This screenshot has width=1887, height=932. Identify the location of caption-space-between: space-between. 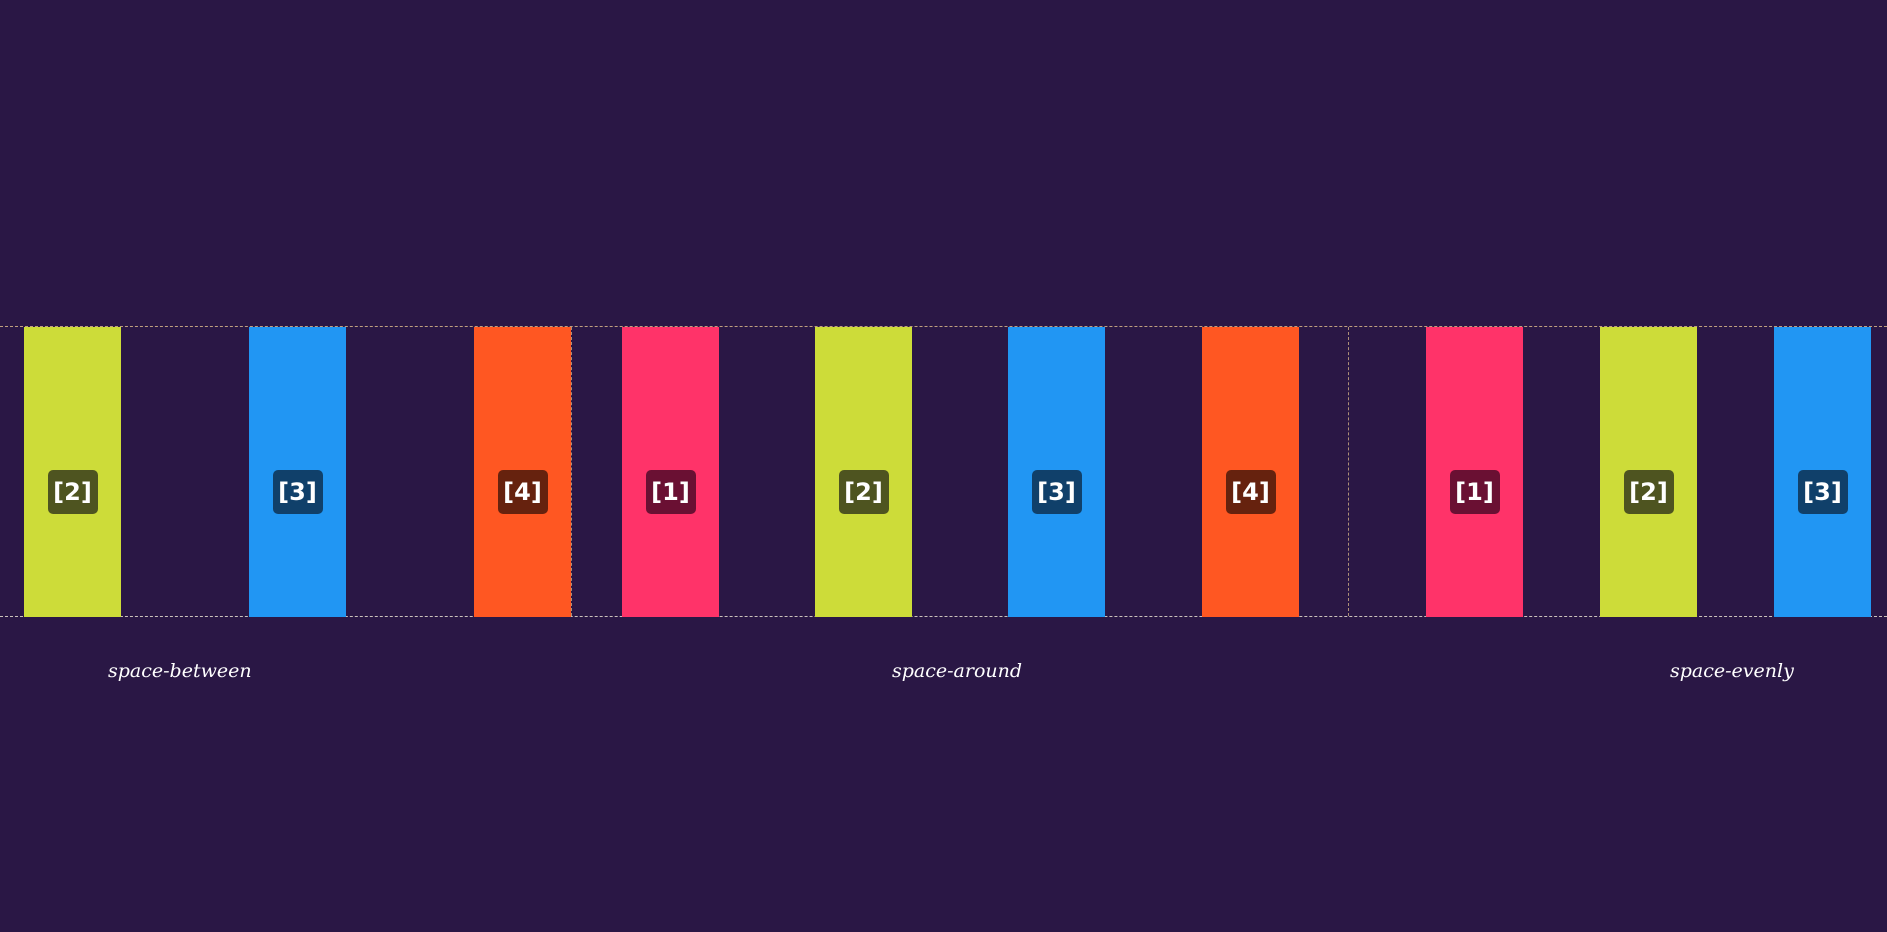
(180, 671).